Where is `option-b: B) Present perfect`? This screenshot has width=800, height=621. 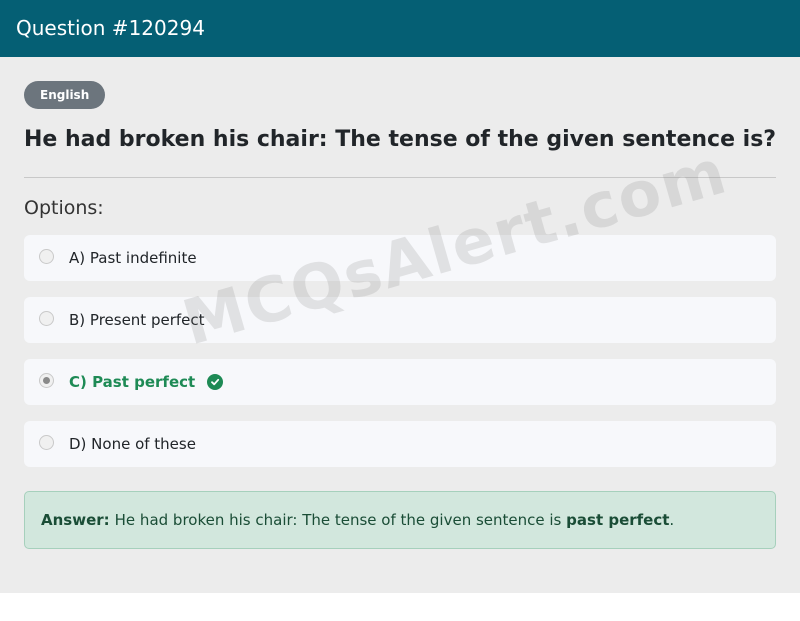 option-b: B) Present perfect is located at coordinates (400, 320).